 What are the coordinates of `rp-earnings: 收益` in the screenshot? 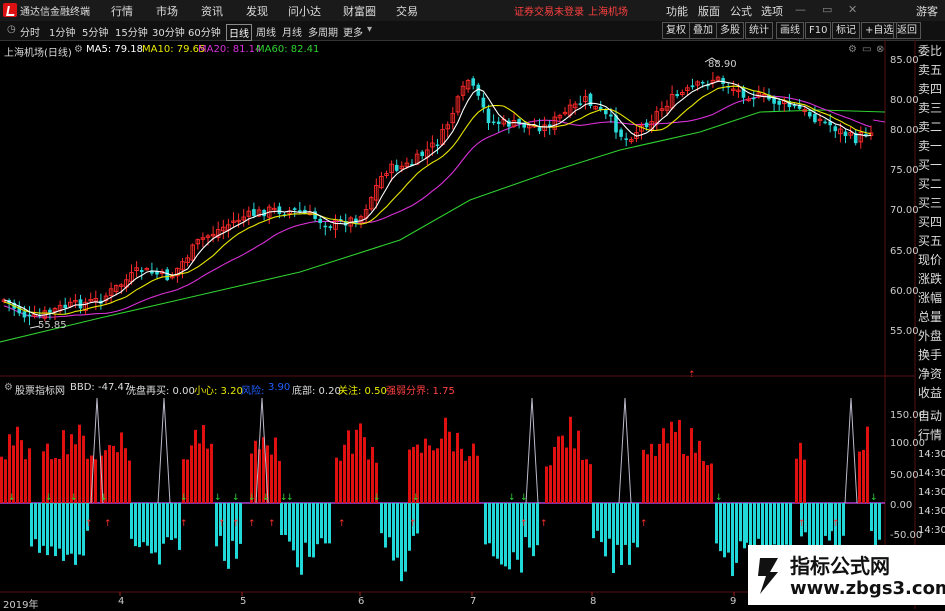 It's located at (931, 393).